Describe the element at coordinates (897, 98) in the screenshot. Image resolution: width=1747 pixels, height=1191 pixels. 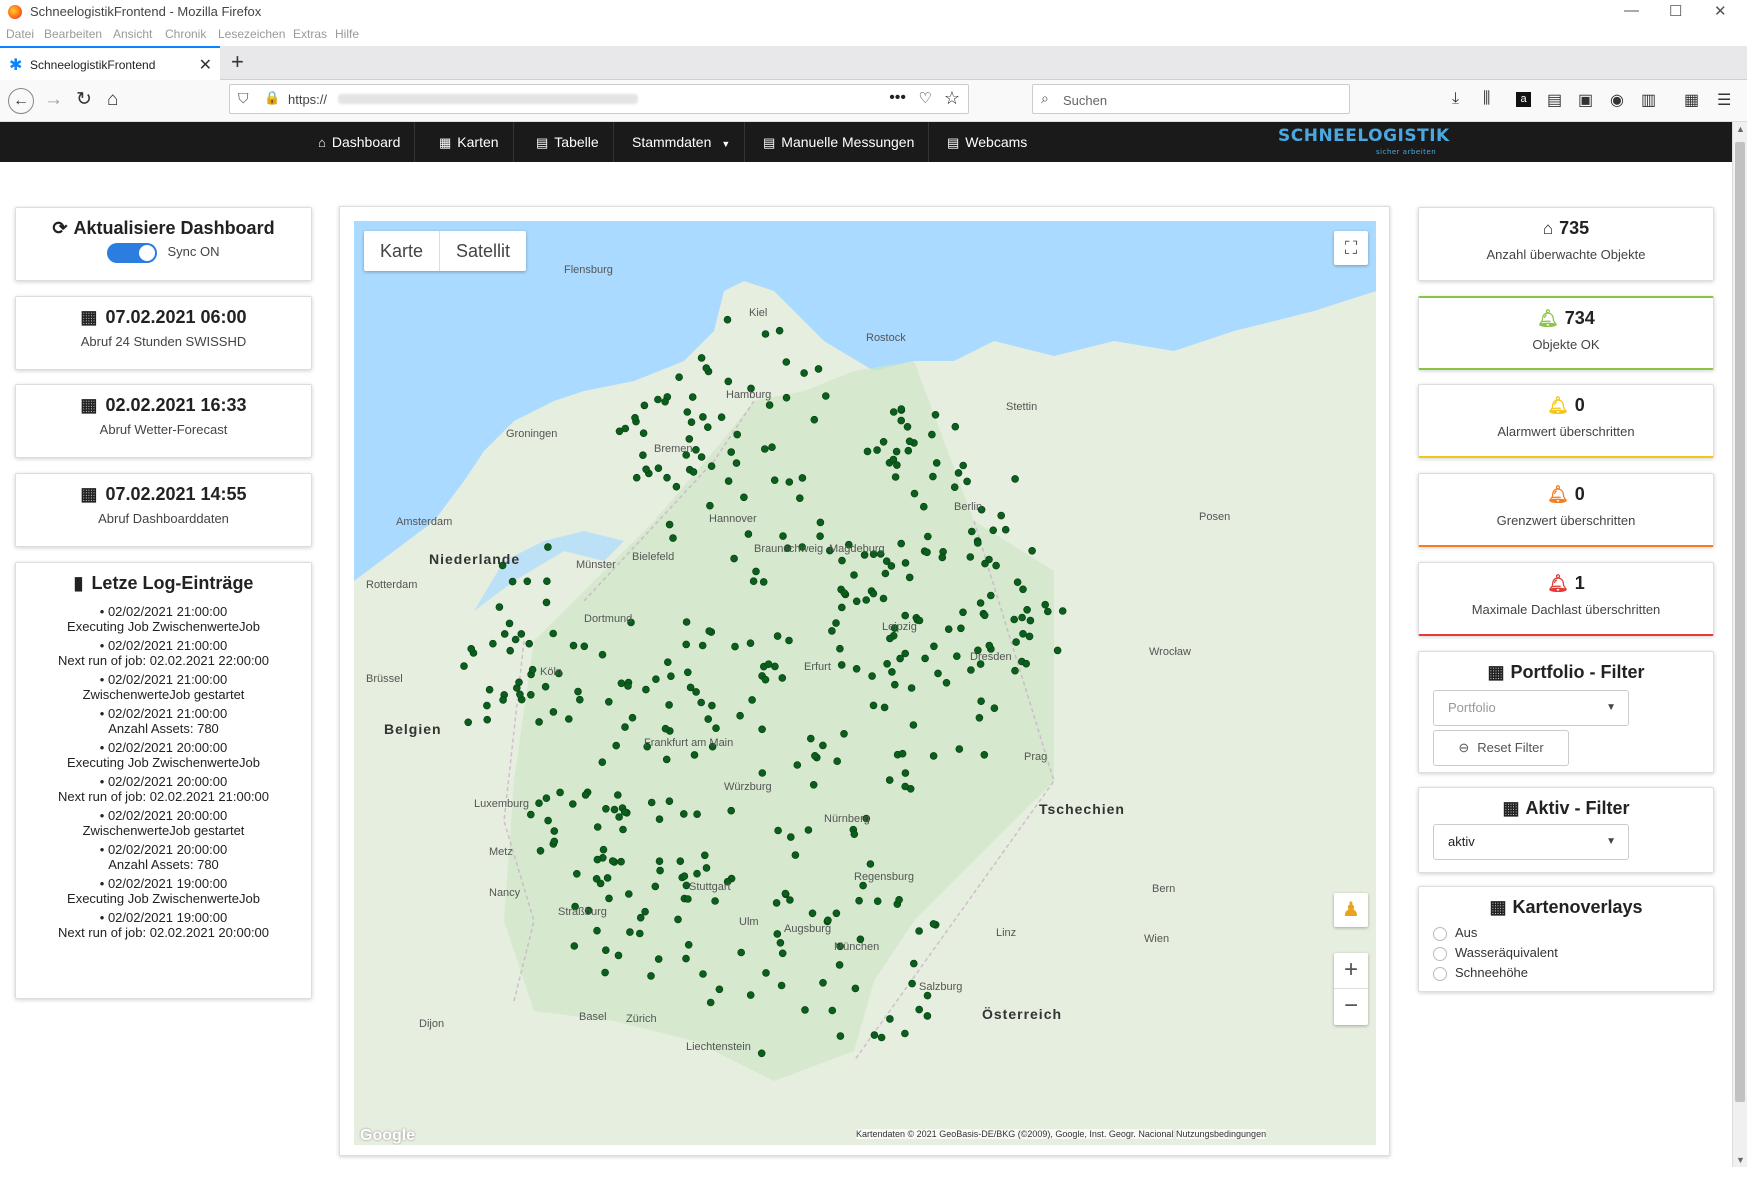
I see `page-actions-icon: •••` at that location.